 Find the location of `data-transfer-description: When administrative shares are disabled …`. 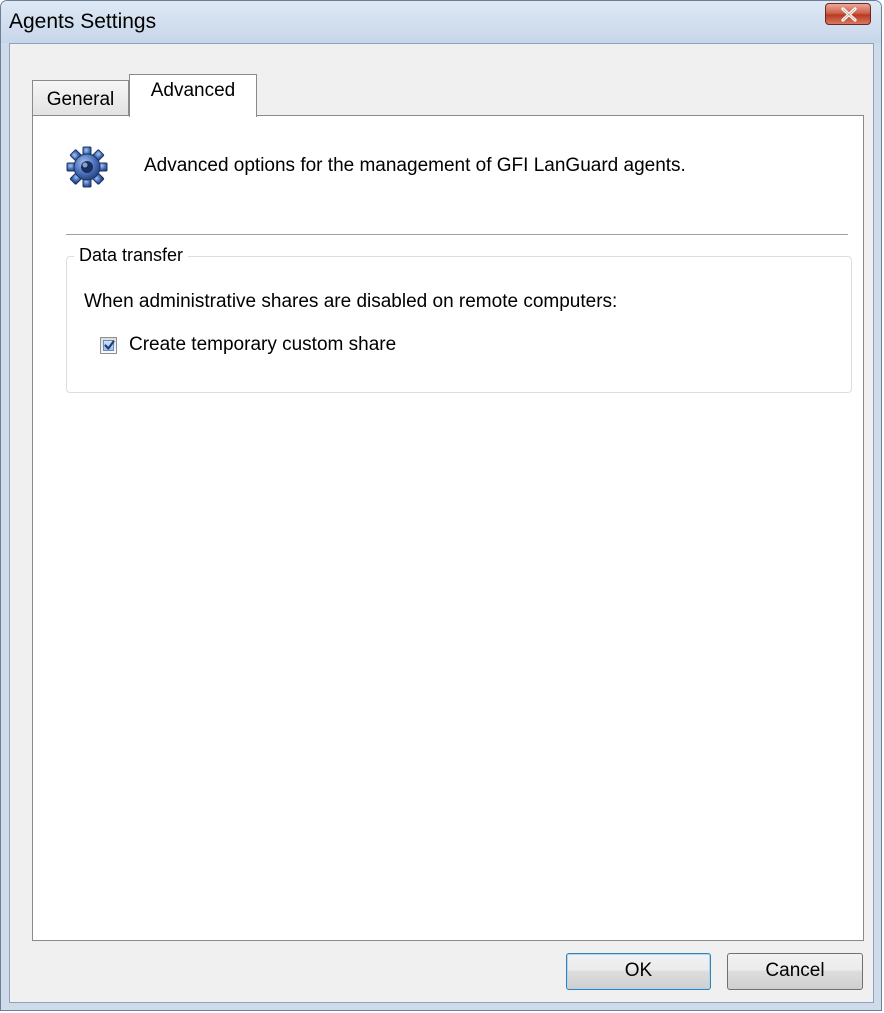

data-transfer-description: When administrative shares are disabled … is located at coordinates (351, 301).